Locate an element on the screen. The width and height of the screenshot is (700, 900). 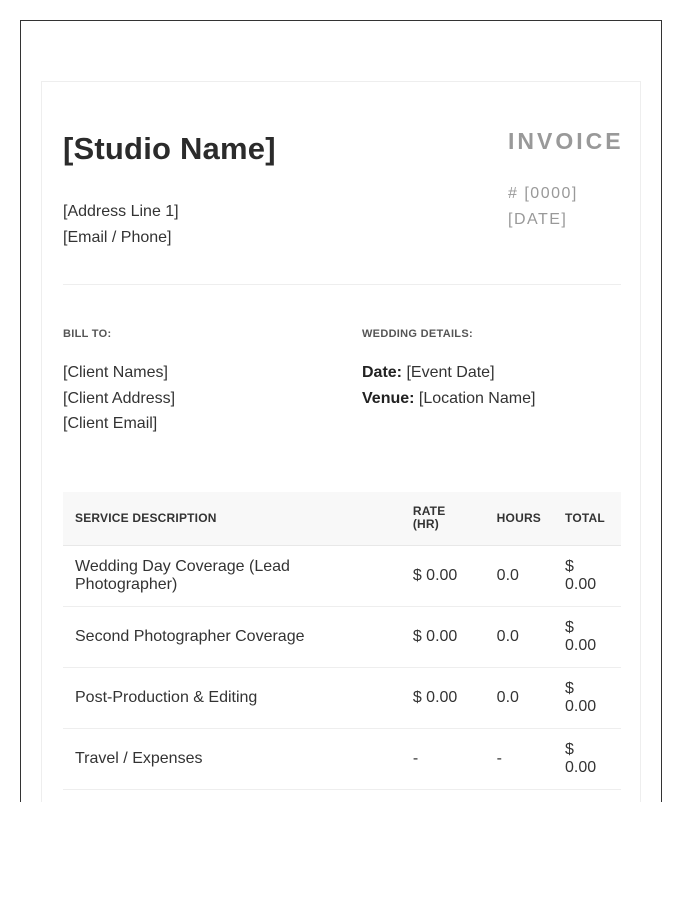
table-row: Travel / Expenses - - $ 0.00 is located at coordinates (342, 759).